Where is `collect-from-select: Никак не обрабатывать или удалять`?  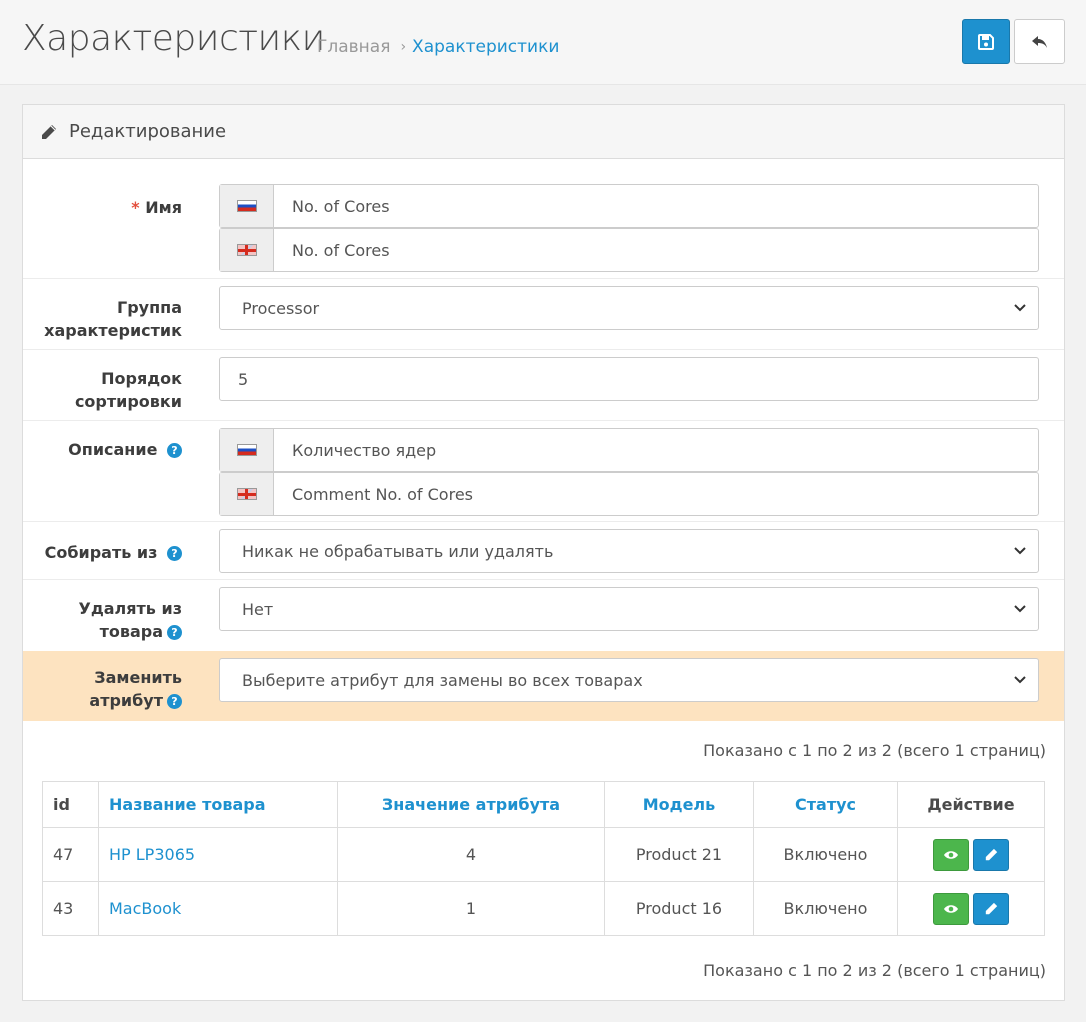
collect-from-select: Никак не обрабатывать или удалять is located at coordinates (629, 551).